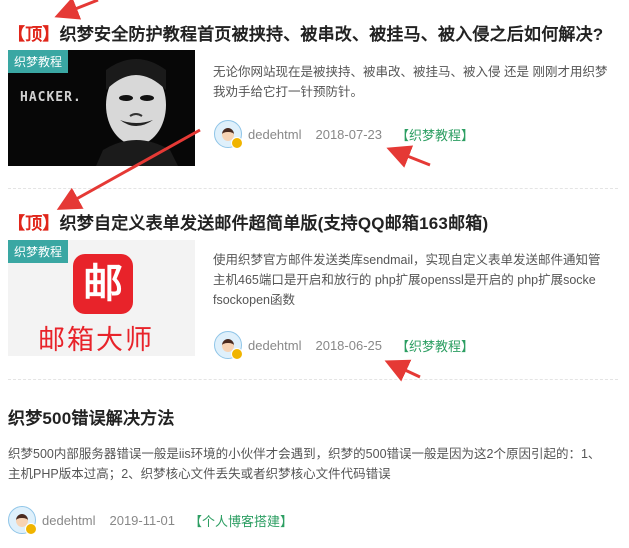  I want to click on post-title-link: 【顶】织梦自定义表单发送邮件超简单版(支持QQ邮箱163邮箱), so click(248, 221).